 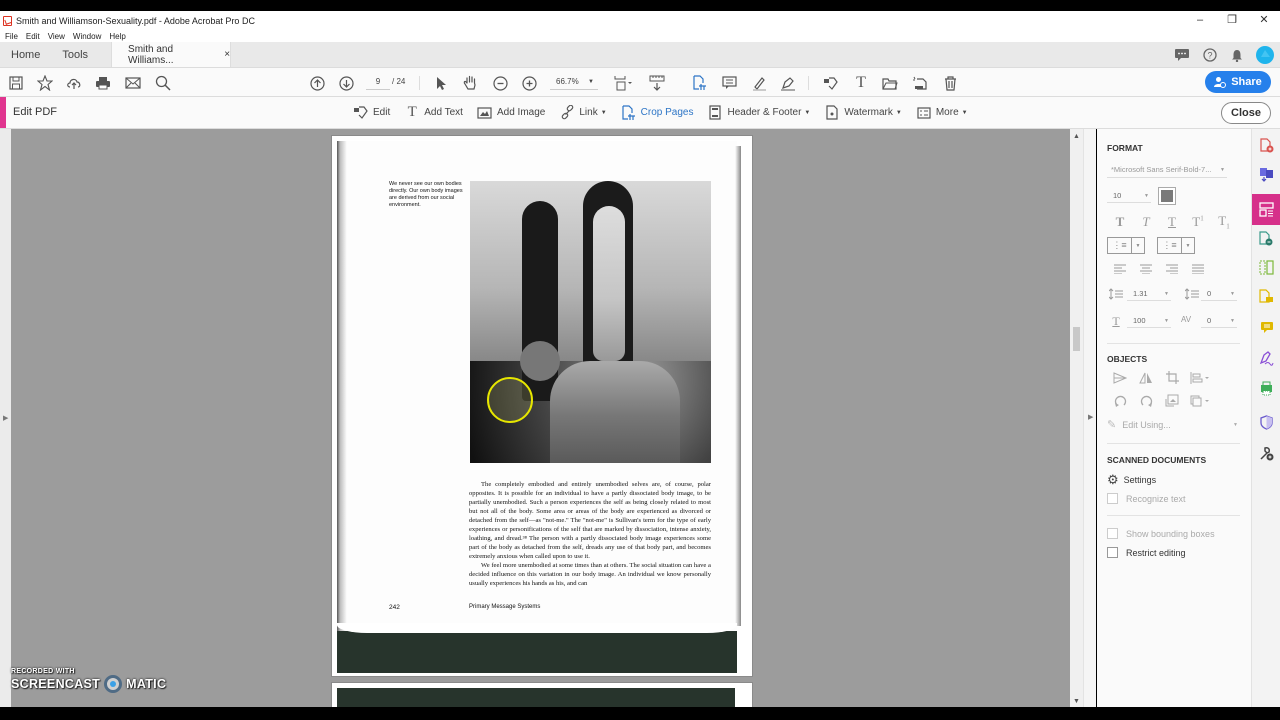 What do you see at coordinates (1266, 422) in the screenshot?
I see `protect-icon` at bounding box center [1266, 422].